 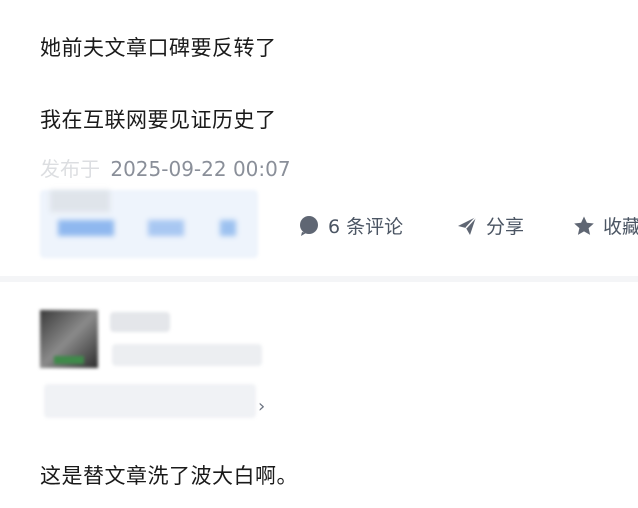 I want to click on timestamp-value: 2025-09-22 00:07, so click(x=200, y=169).